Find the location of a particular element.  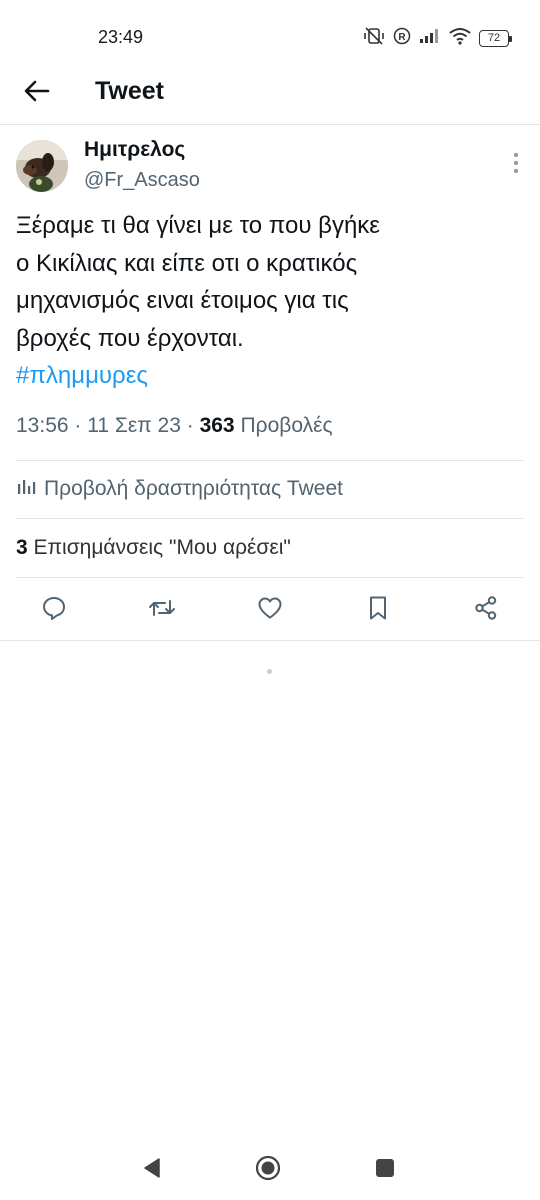

tweet-date: 11 Σεπ 23 is located at coordinates (134, 425).